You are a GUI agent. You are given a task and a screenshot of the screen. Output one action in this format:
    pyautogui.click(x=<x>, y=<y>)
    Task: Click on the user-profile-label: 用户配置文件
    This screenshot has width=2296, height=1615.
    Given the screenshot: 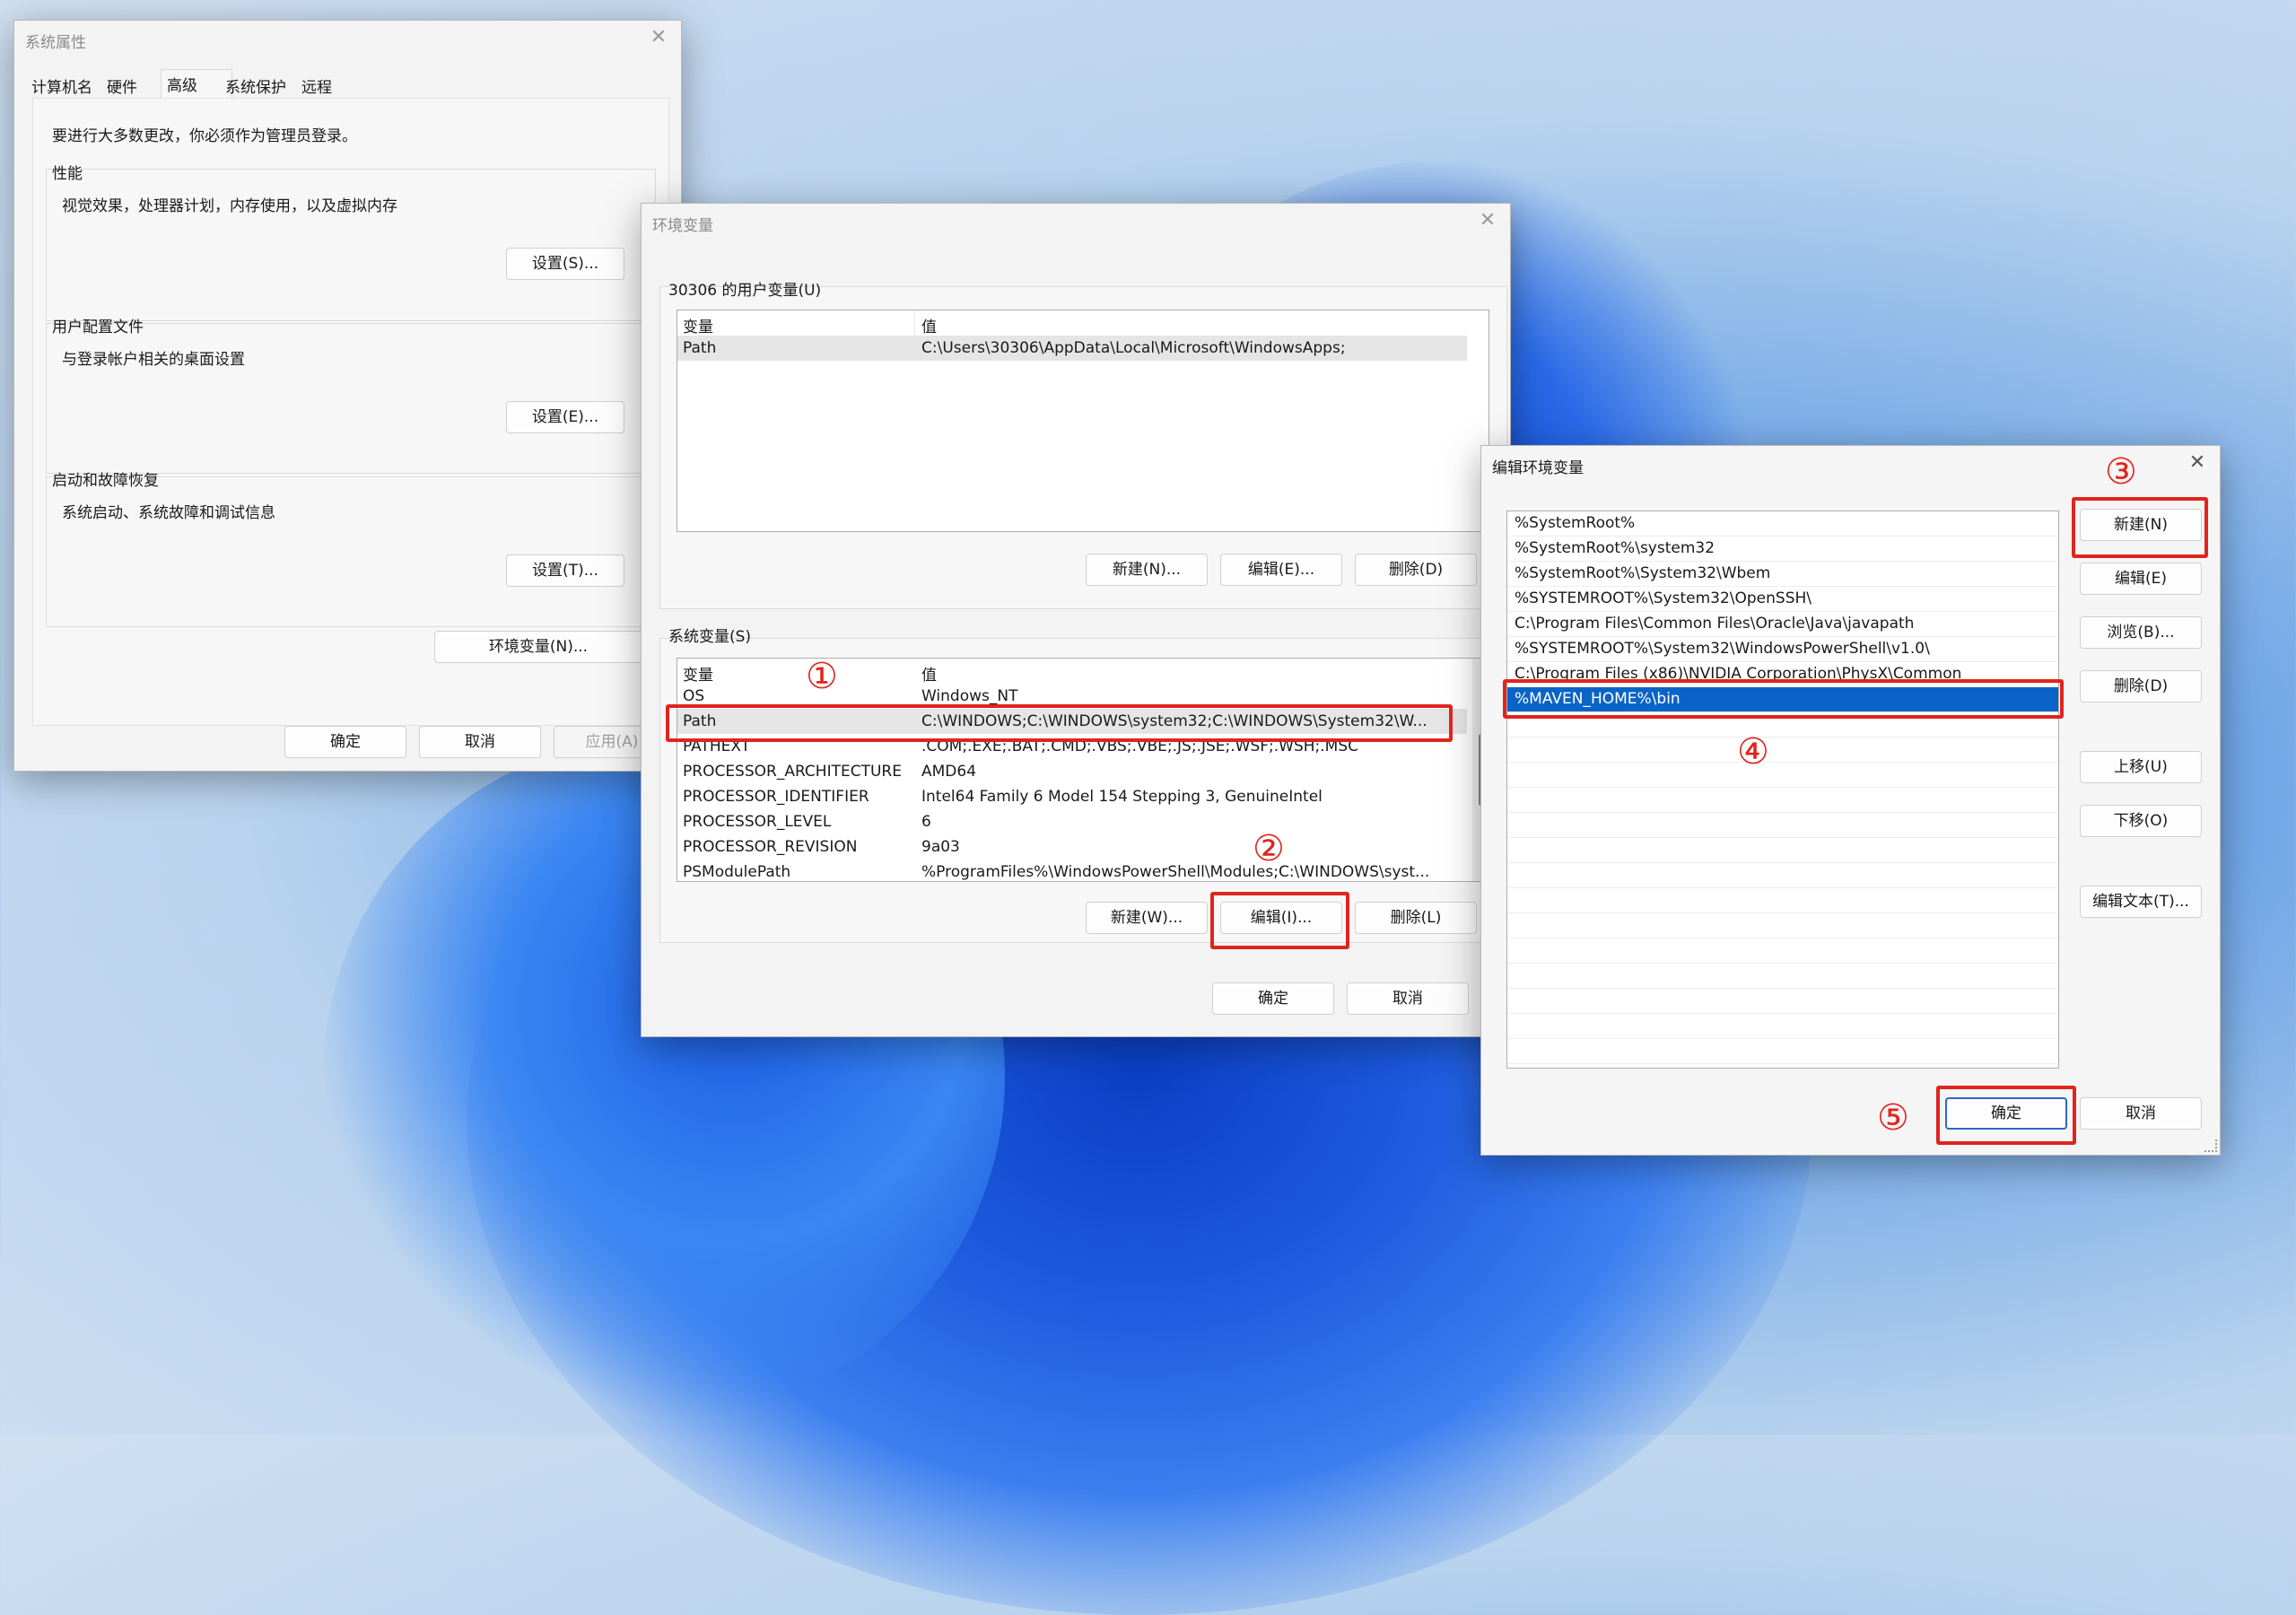 What is the action you would take?
    pyautogui.click(x=98, y=328)
    